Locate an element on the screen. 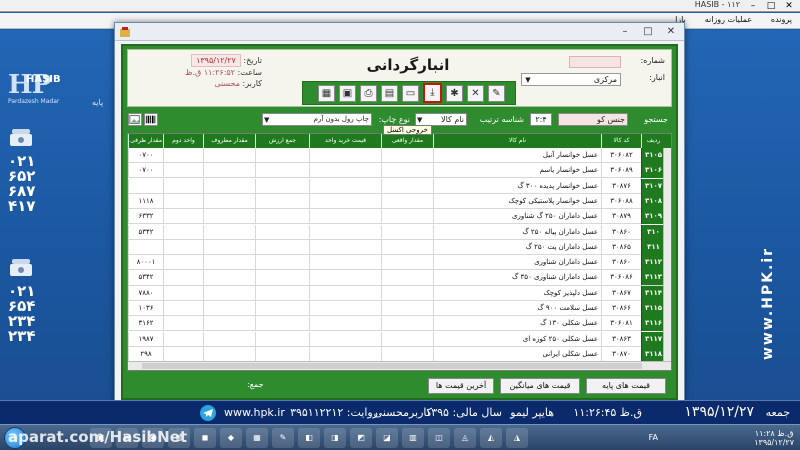  table-row: ۳۱۱۲ ۳۰۸۶۰ عسل داماران شناوری ۸۰۰۰۱ is located at coordinates (399, 263).